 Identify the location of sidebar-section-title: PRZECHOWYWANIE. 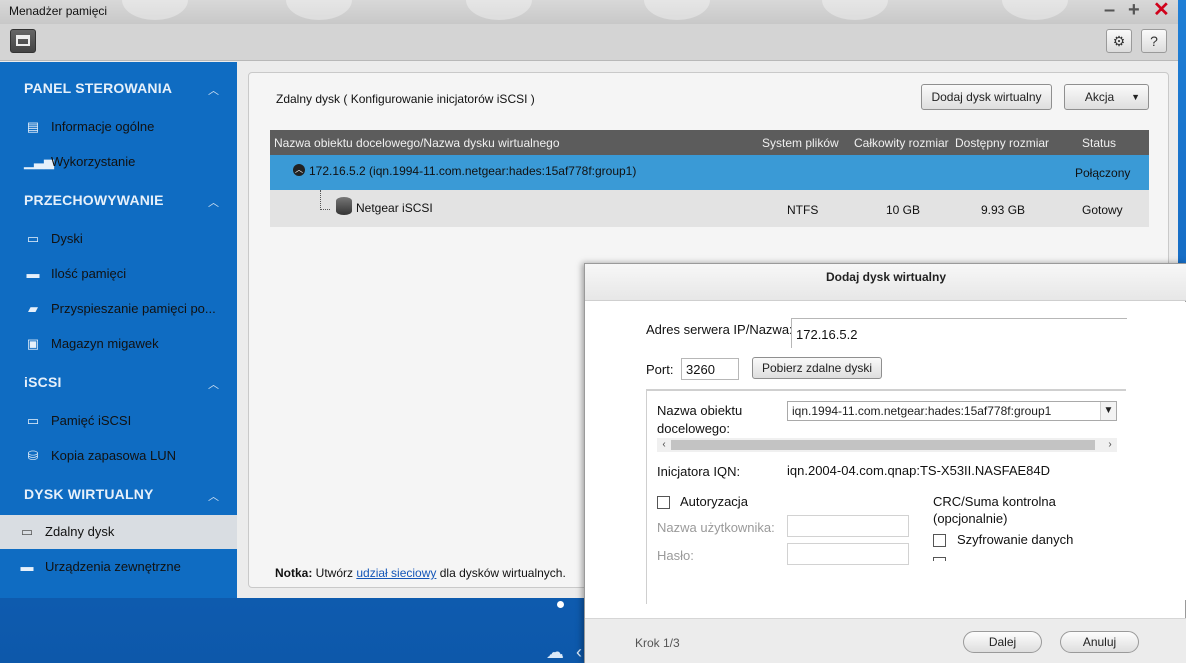
(94, 200).